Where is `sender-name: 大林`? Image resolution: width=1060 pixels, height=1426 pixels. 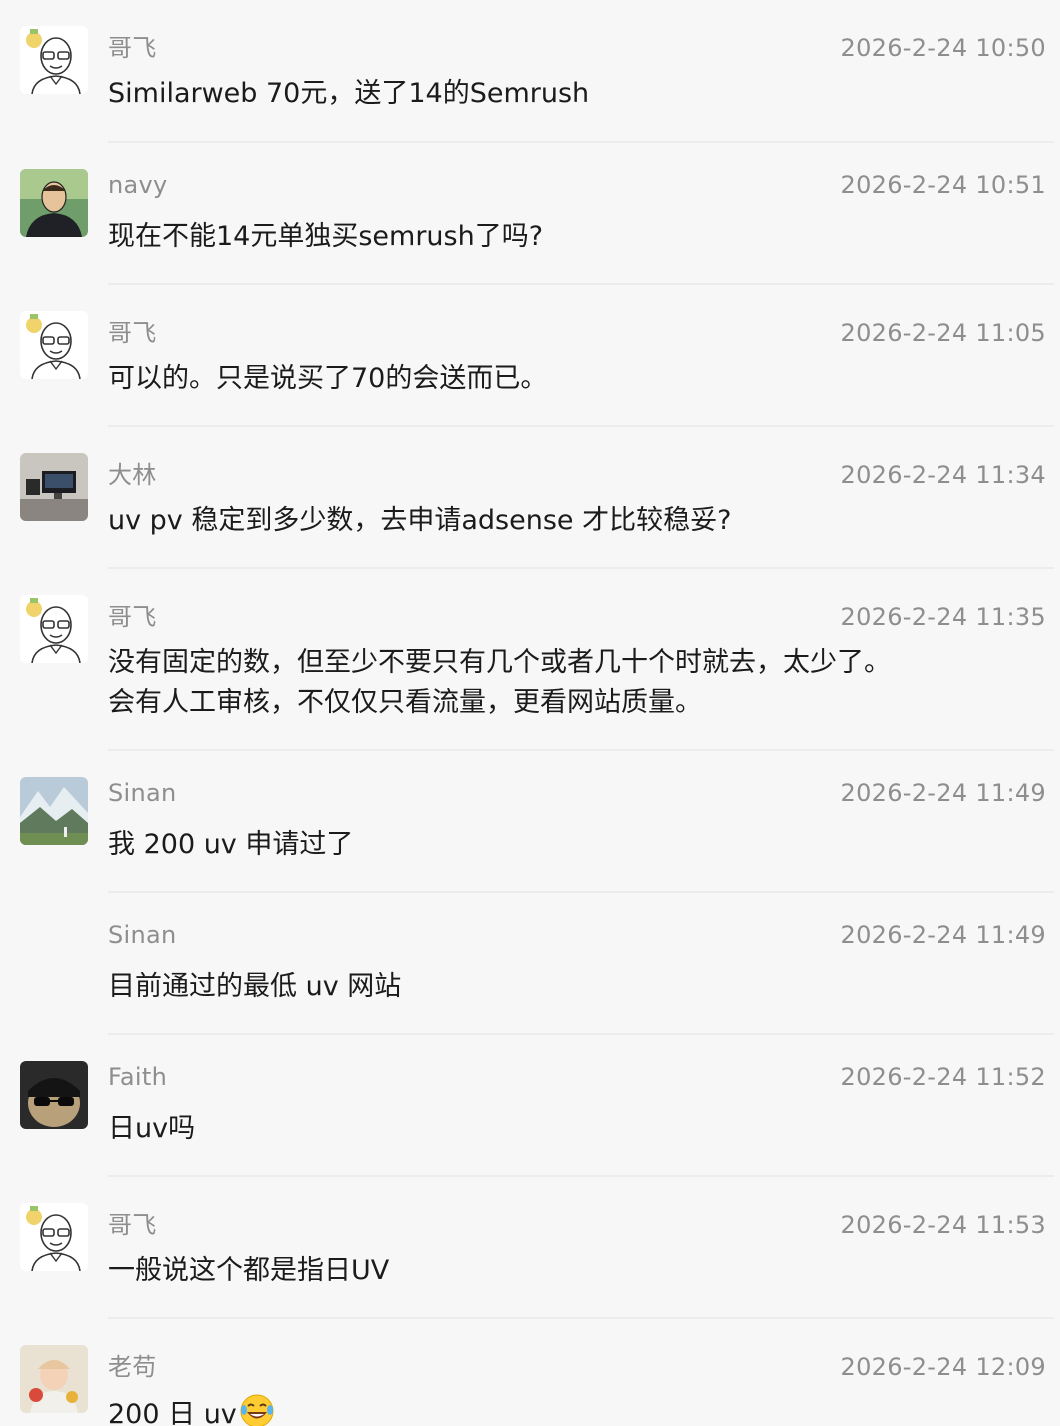
sender-name: 大林 is located at coordinates (132, 472).